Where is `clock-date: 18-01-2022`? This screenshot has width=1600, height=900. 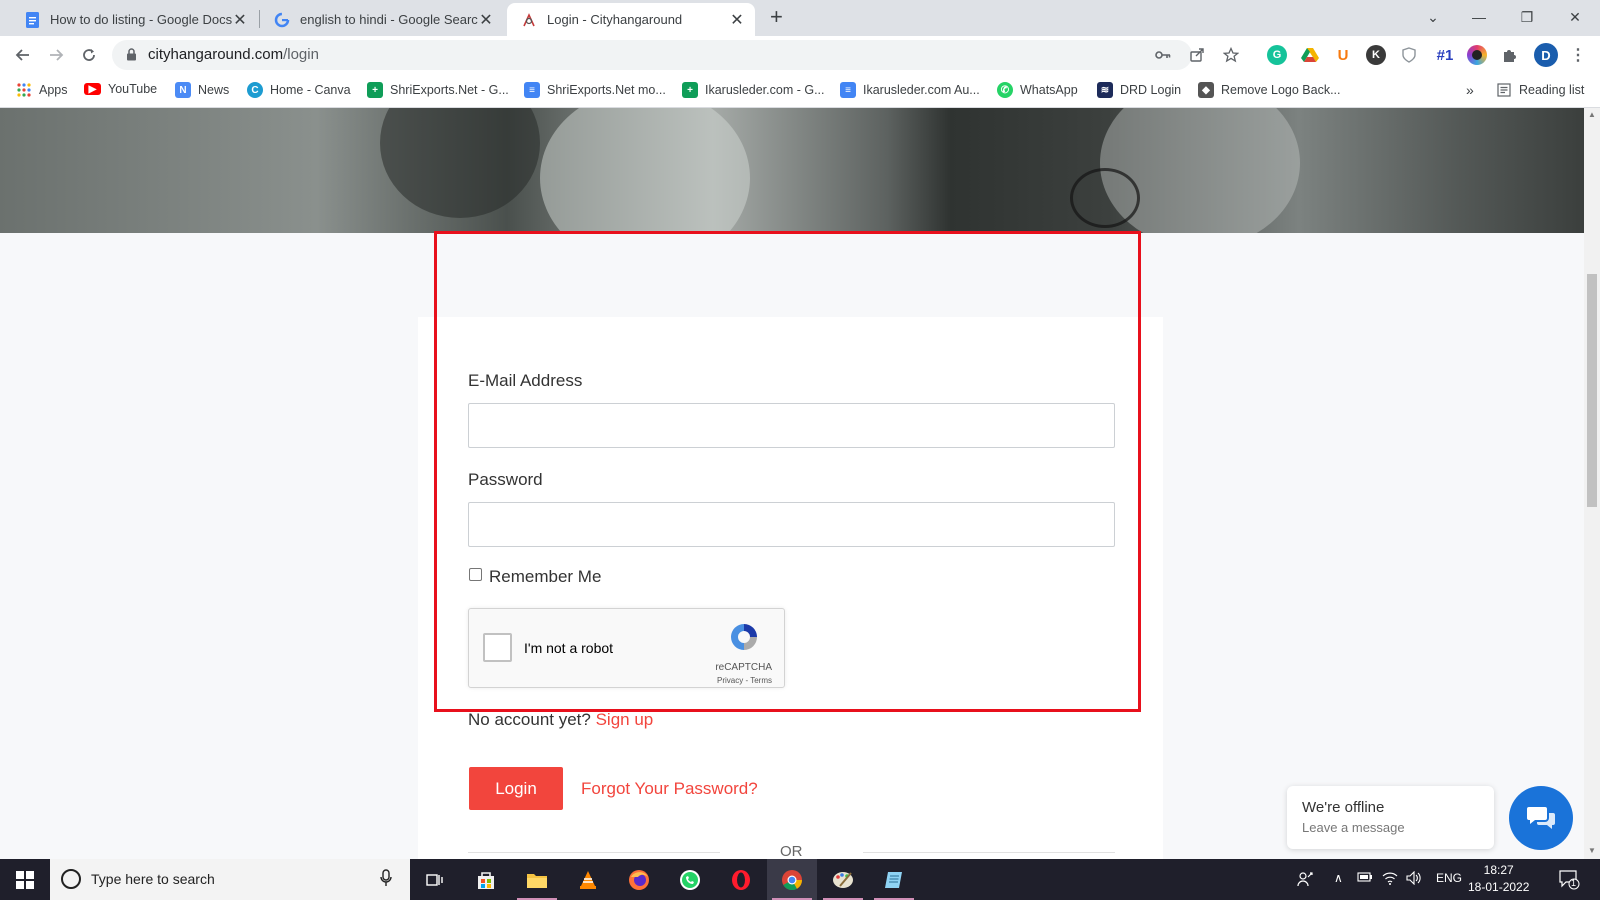
clock-date: 18-01-2022 is located at coordinates (1499, 887).